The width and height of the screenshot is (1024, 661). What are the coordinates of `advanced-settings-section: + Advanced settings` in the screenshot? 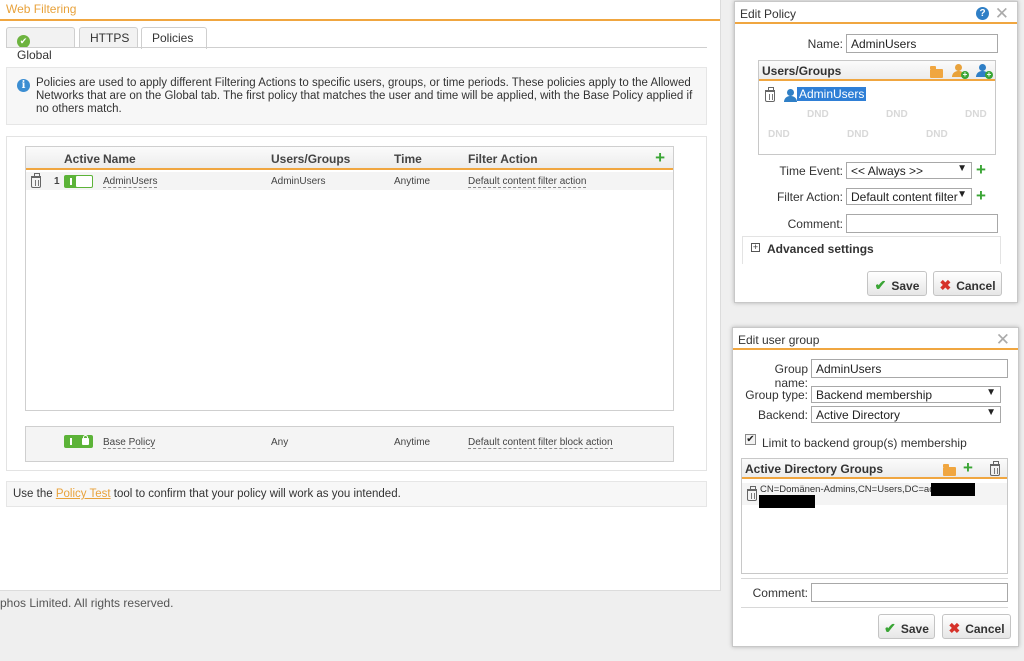 It's located at (871, 250).